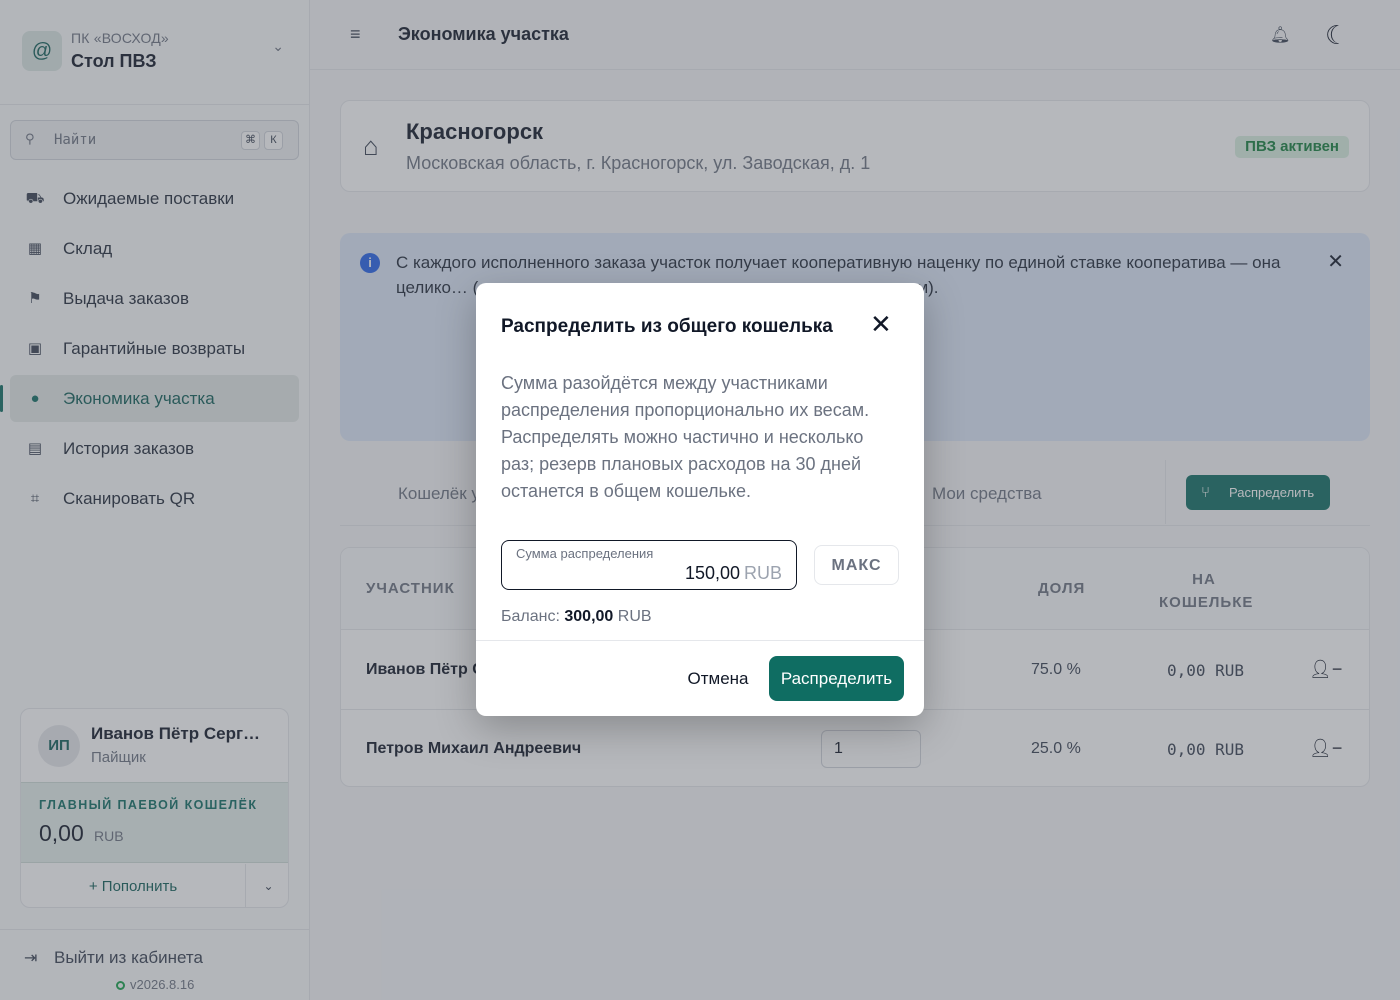 The height and width of the screenshot is (1000, 1400). I want to click on amount-value: 150,00, so click(712, 573).